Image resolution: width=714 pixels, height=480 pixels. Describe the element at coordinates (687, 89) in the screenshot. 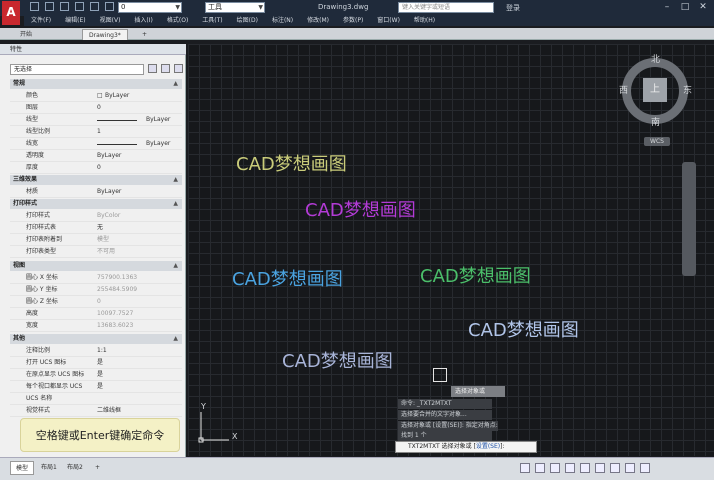

I see `compass-east: 东` at that location.